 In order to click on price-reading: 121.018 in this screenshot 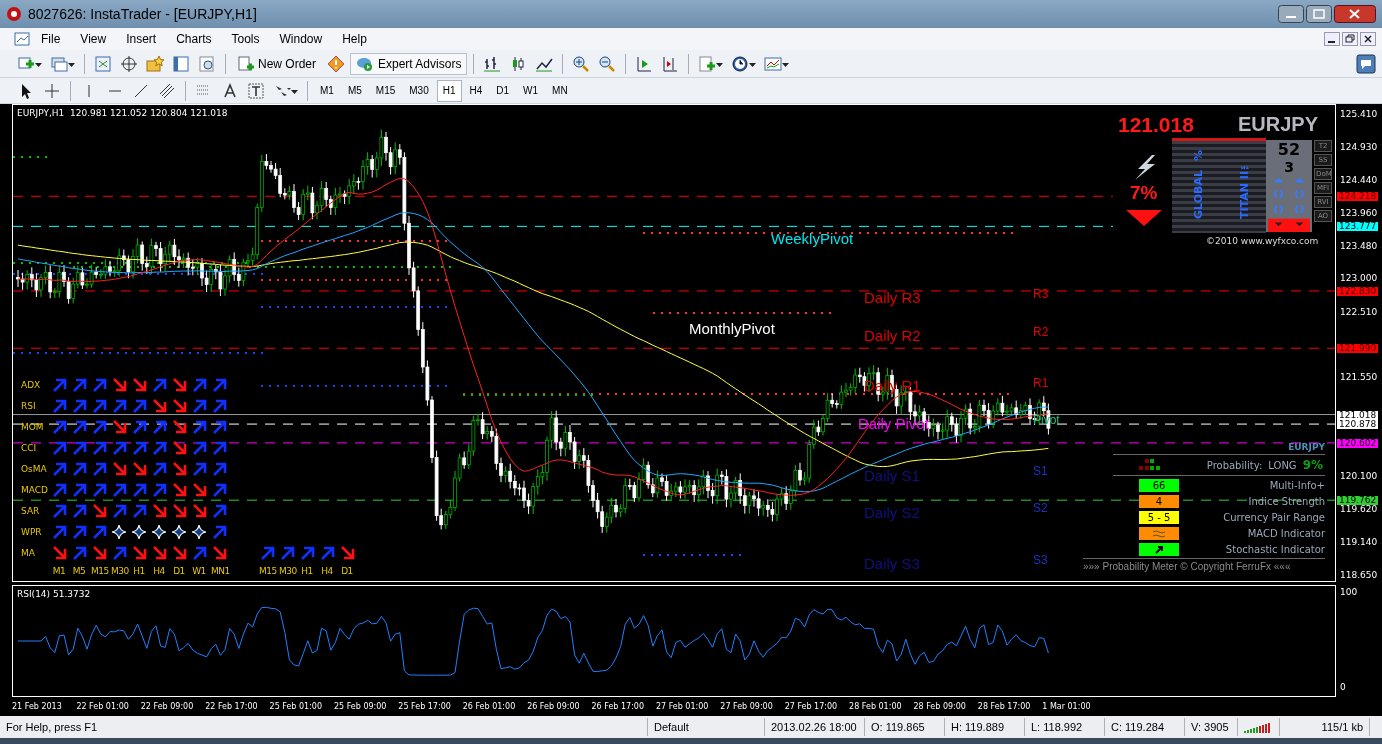, I will do `click(1156, 125)`.